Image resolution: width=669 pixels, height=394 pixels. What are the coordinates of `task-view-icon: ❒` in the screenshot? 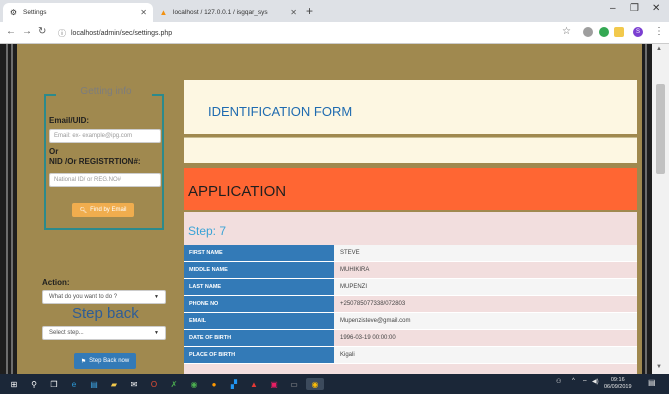 It's located at (54, 384).